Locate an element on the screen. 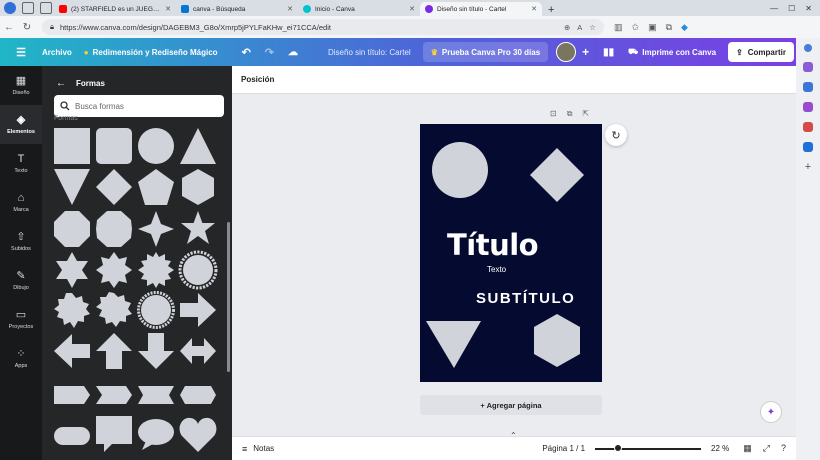  extensions-icon: ⧉ is located at coordinates (669, 27).